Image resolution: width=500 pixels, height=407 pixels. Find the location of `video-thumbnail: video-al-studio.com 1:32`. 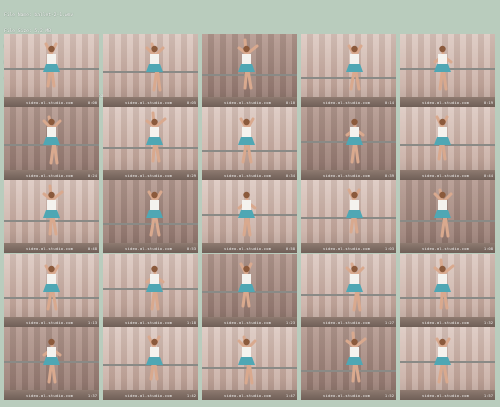

video-thumbnail: video-al-studio.com 1:32 is located at coordinates (447, 290).